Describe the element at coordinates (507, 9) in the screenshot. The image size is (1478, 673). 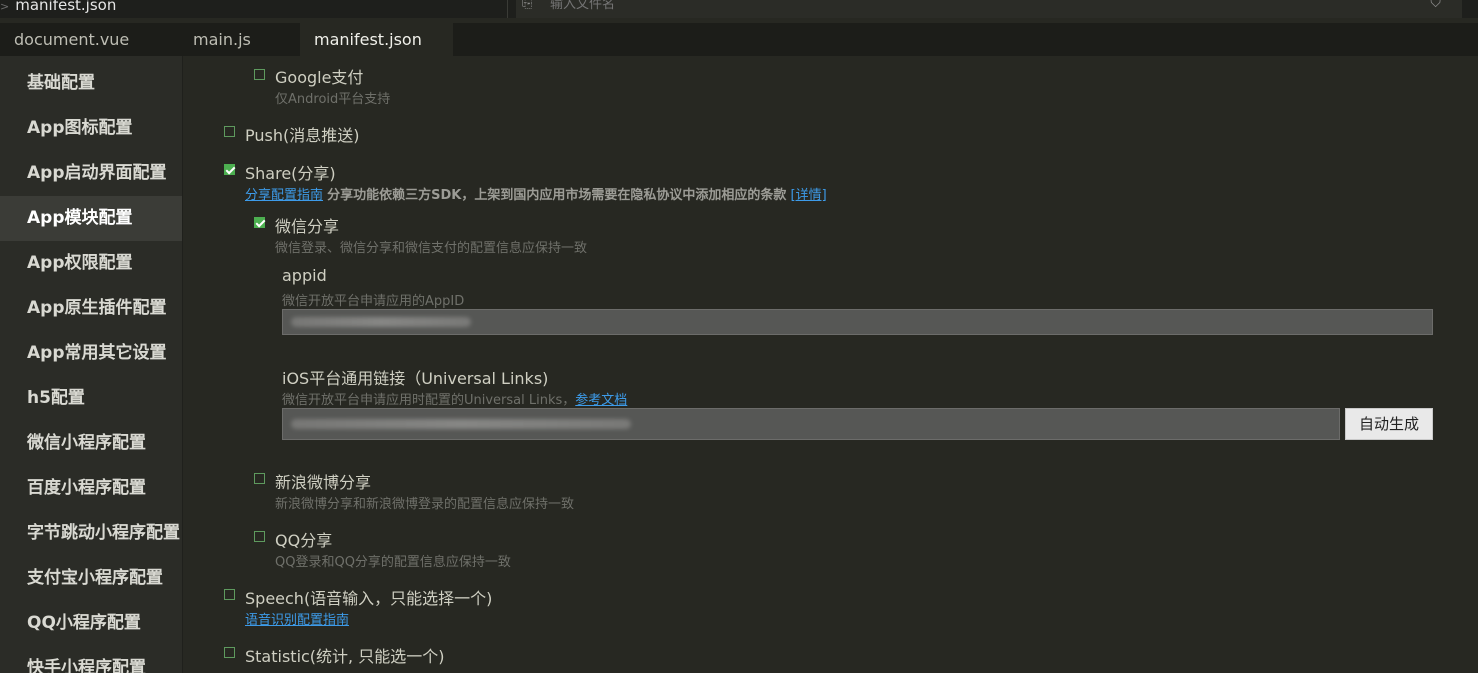
I see `divider` at that location.